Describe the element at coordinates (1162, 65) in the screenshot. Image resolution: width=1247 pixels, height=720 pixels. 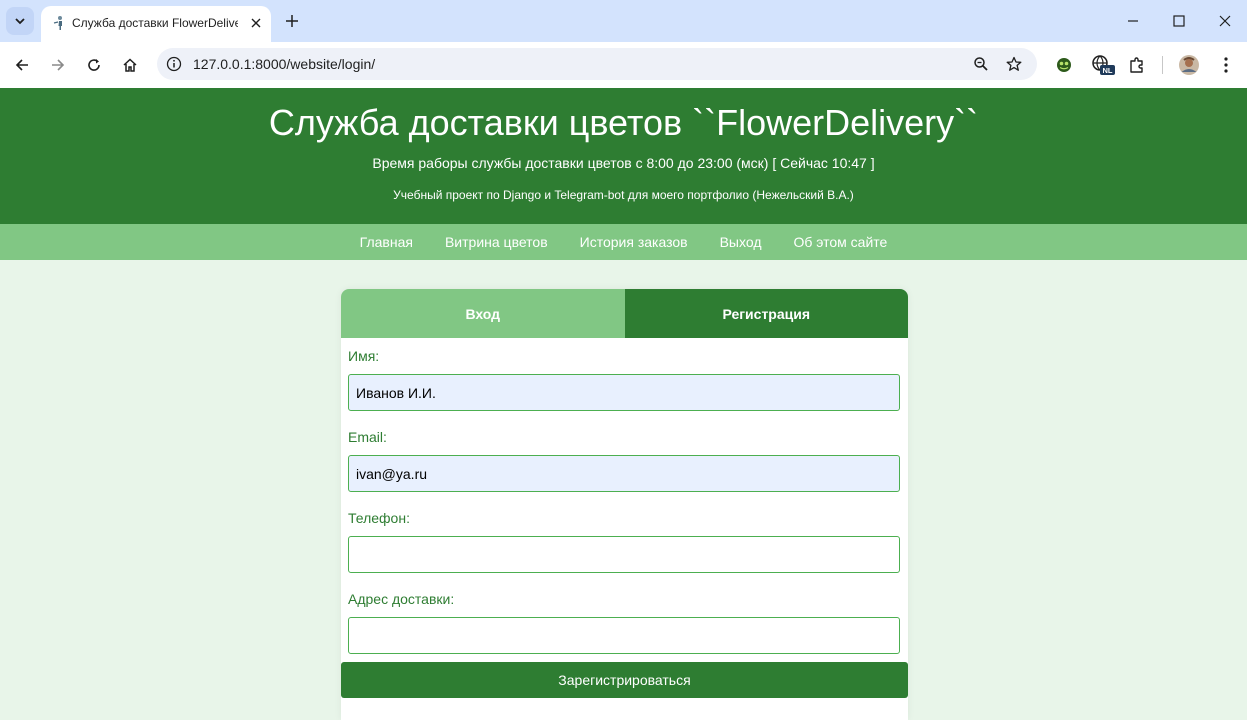
I see `toolbar-separator` at that location.